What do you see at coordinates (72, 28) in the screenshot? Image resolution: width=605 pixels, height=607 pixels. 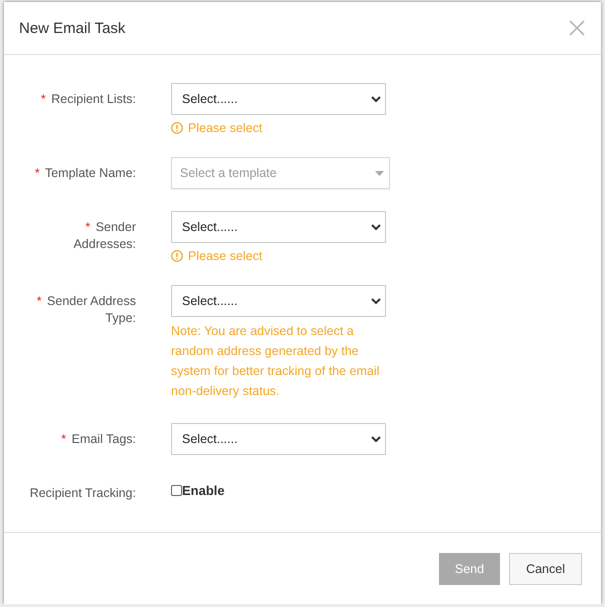 I see `dialog-title: New Email Task` at bounding box center [72, 28].